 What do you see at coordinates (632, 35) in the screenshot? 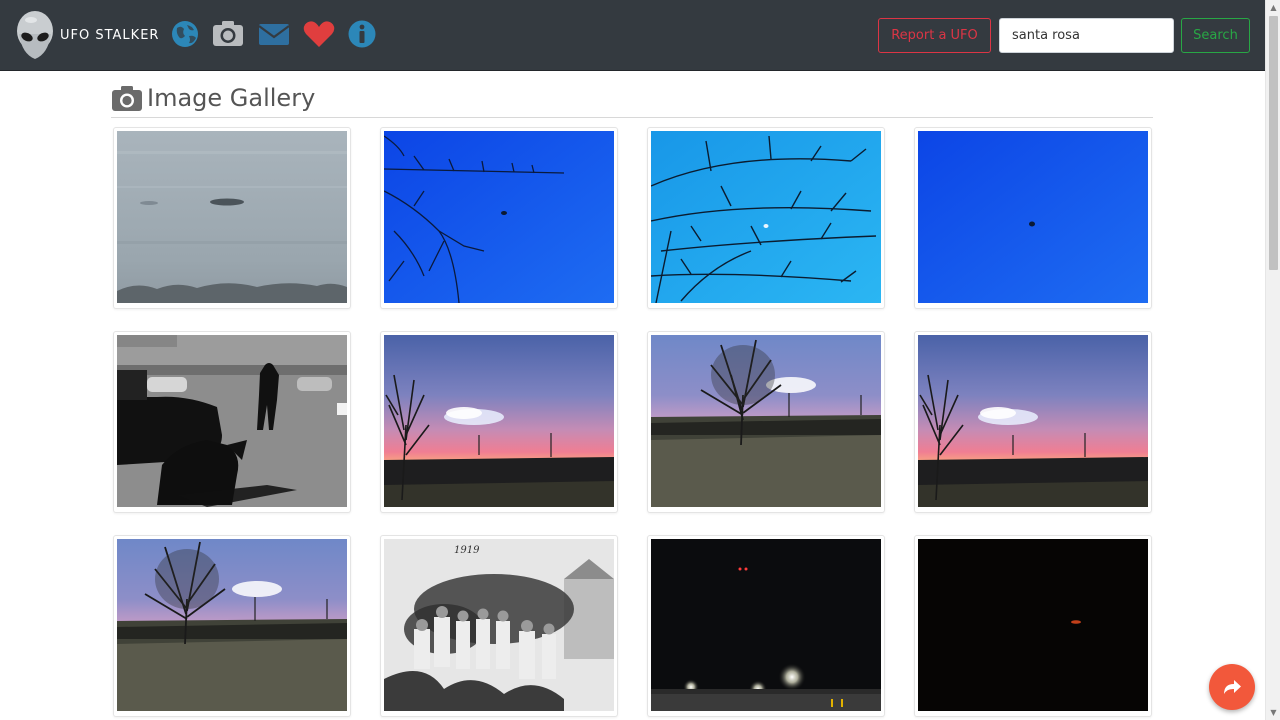
I see `navbar: UFO STALKER Report a UFO Search` at bounding box center [632, 35].